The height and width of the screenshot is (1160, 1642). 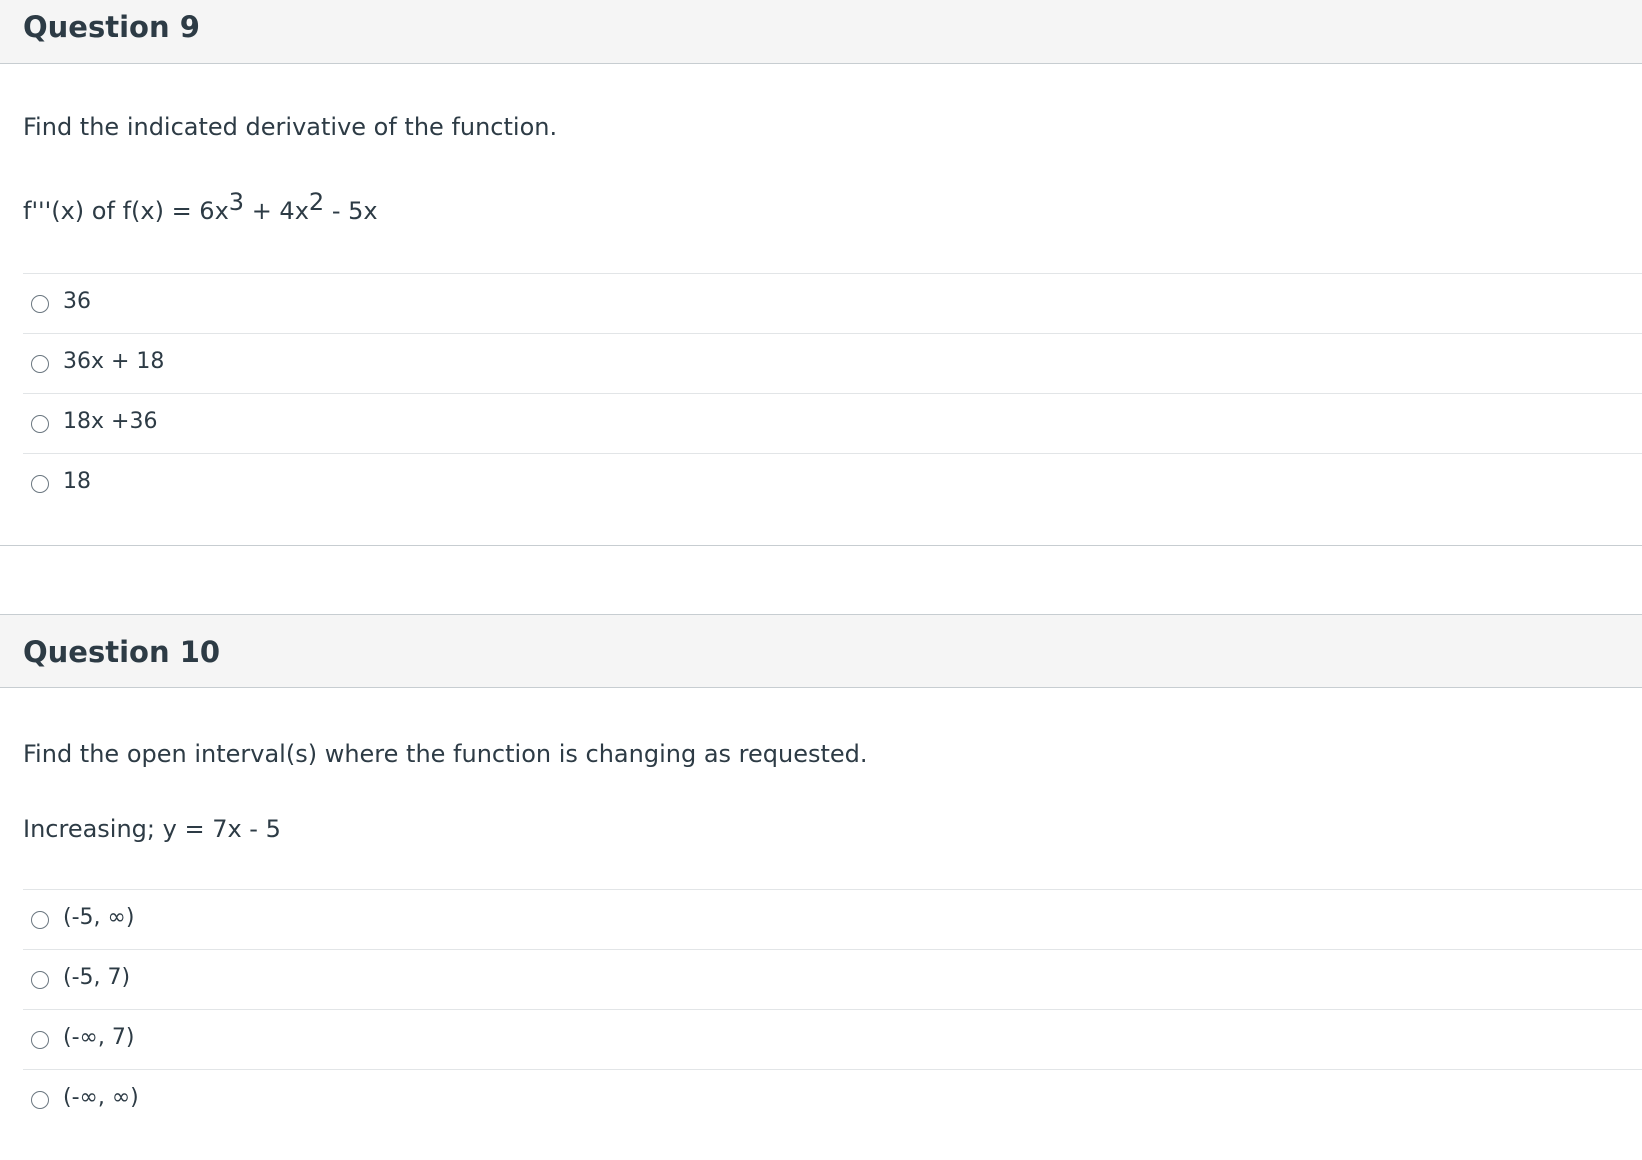 What do you see at coordinates (99, 917) in the screenshot?
I see `answer-label: (-5, ∞)` at bounding box center [99, 917].